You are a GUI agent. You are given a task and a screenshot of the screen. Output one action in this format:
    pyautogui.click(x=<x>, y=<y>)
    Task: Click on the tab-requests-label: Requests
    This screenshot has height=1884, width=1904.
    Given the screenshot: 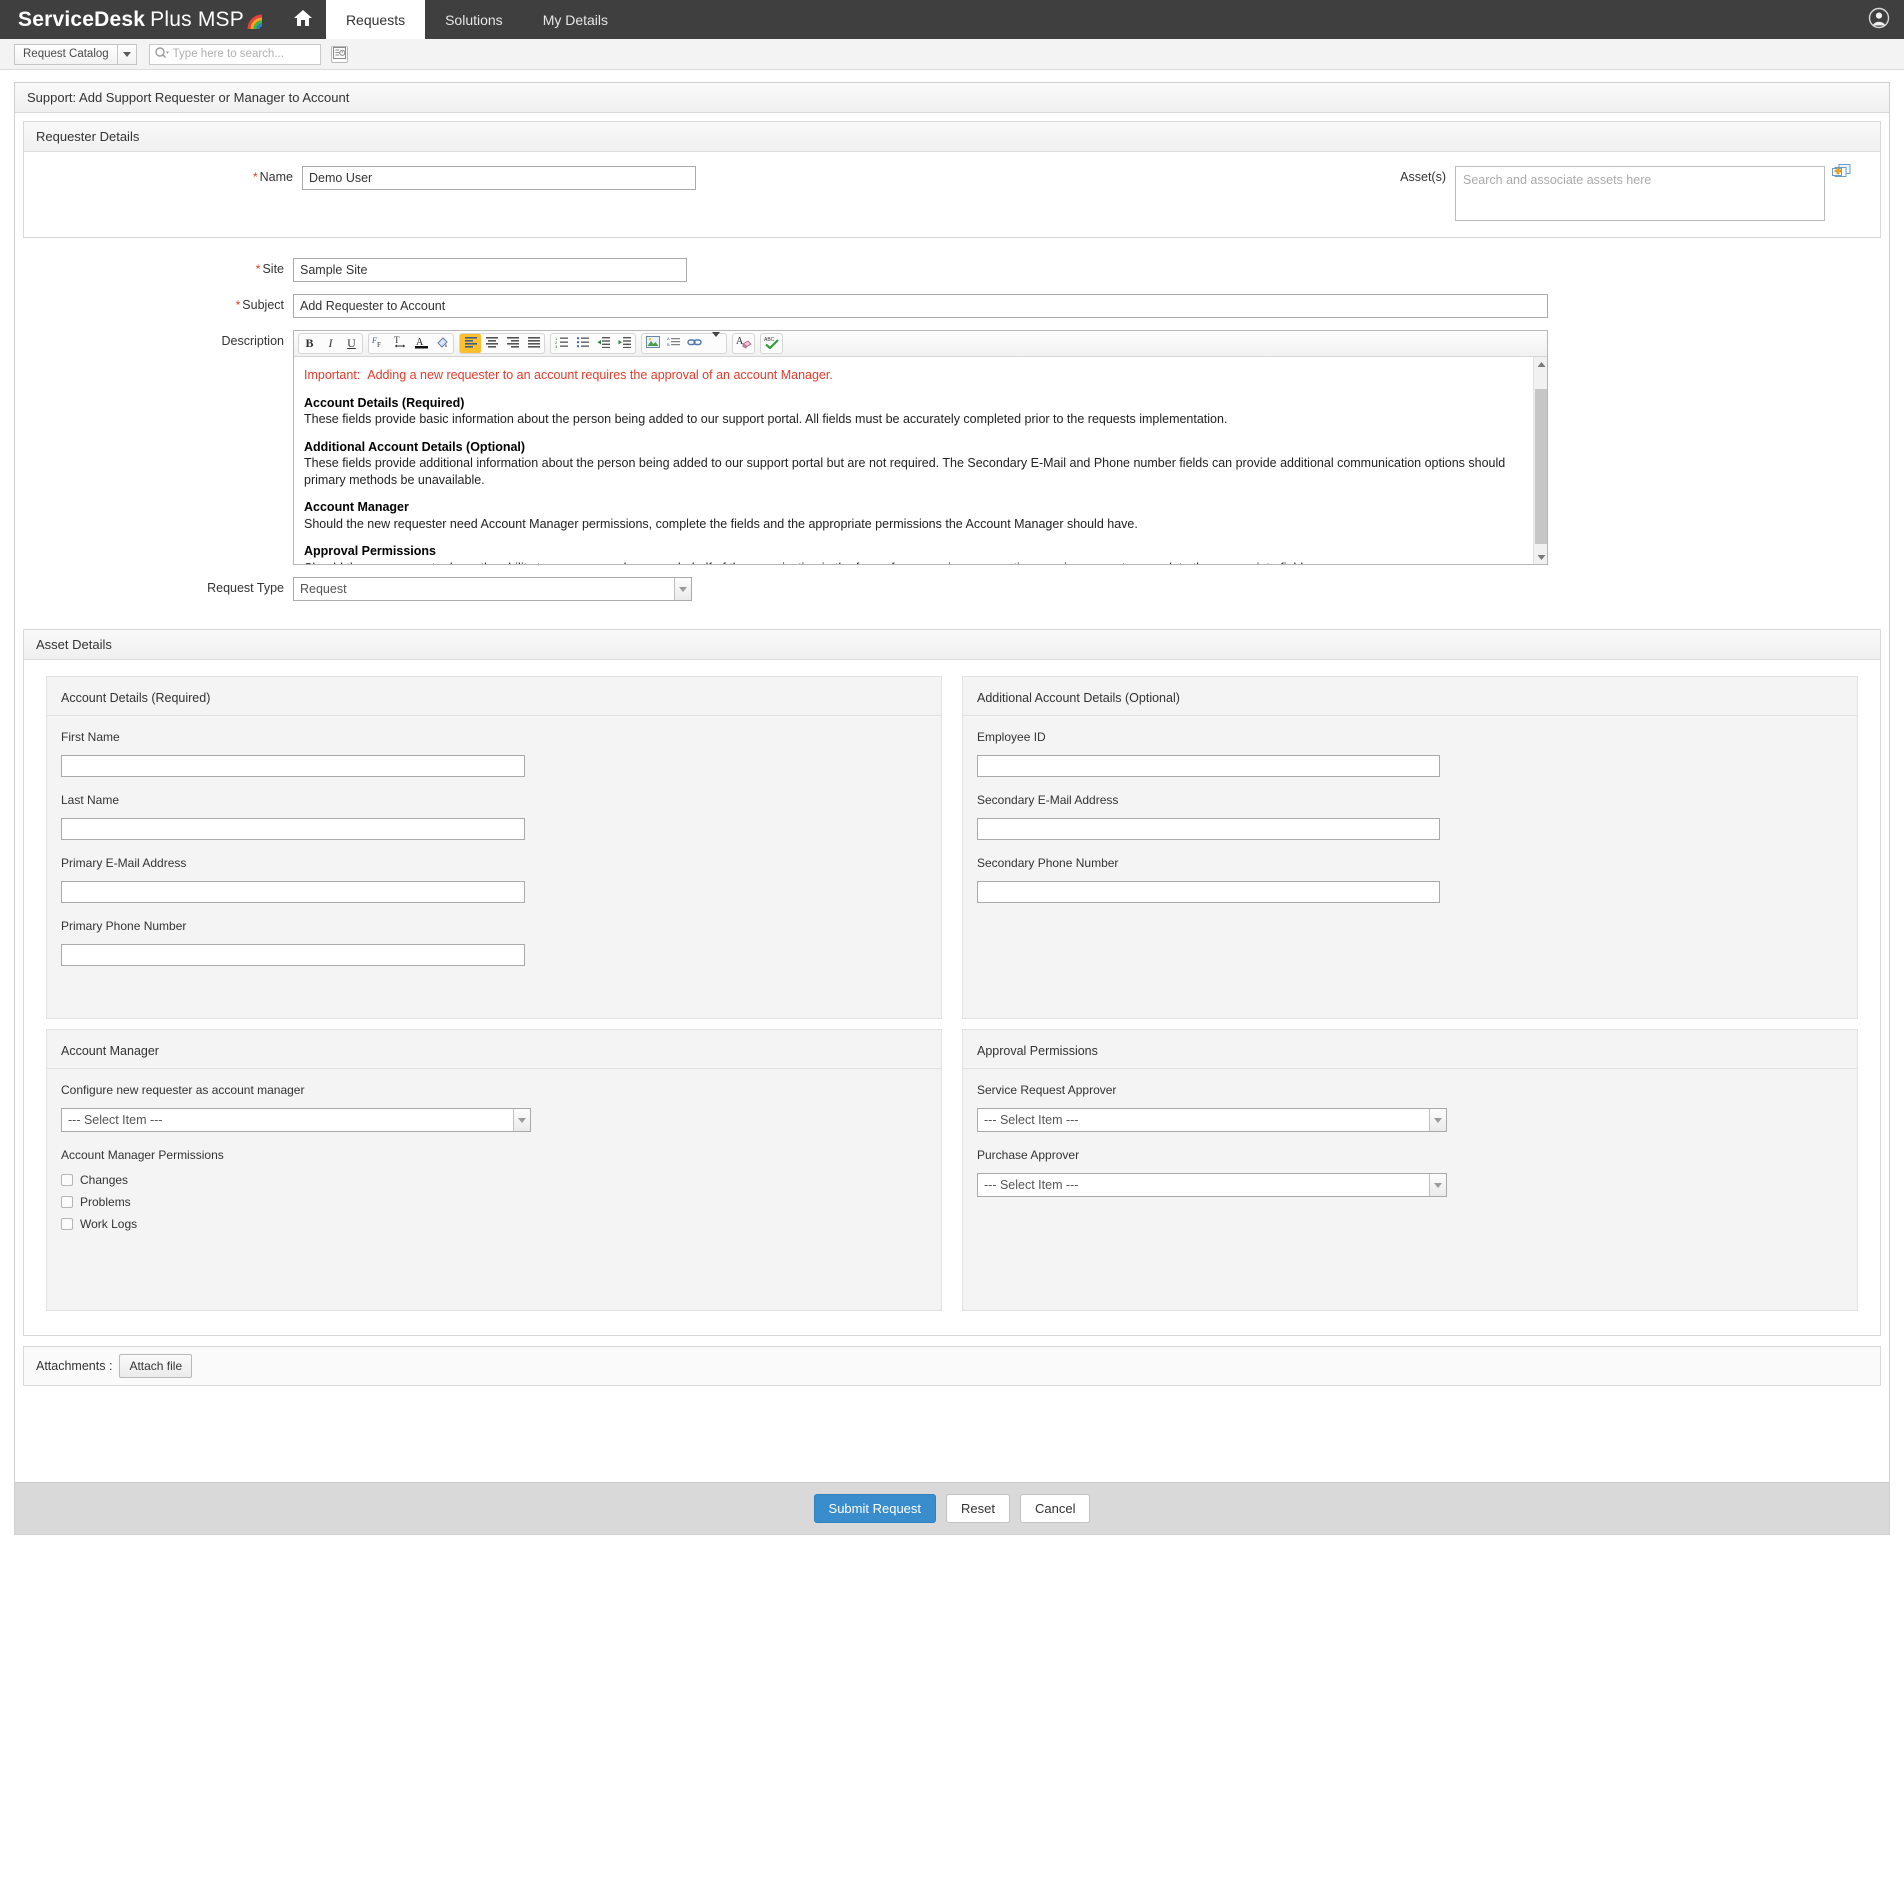 What is the action you would take?
    pyautogui.click(x=375, y=19)
    